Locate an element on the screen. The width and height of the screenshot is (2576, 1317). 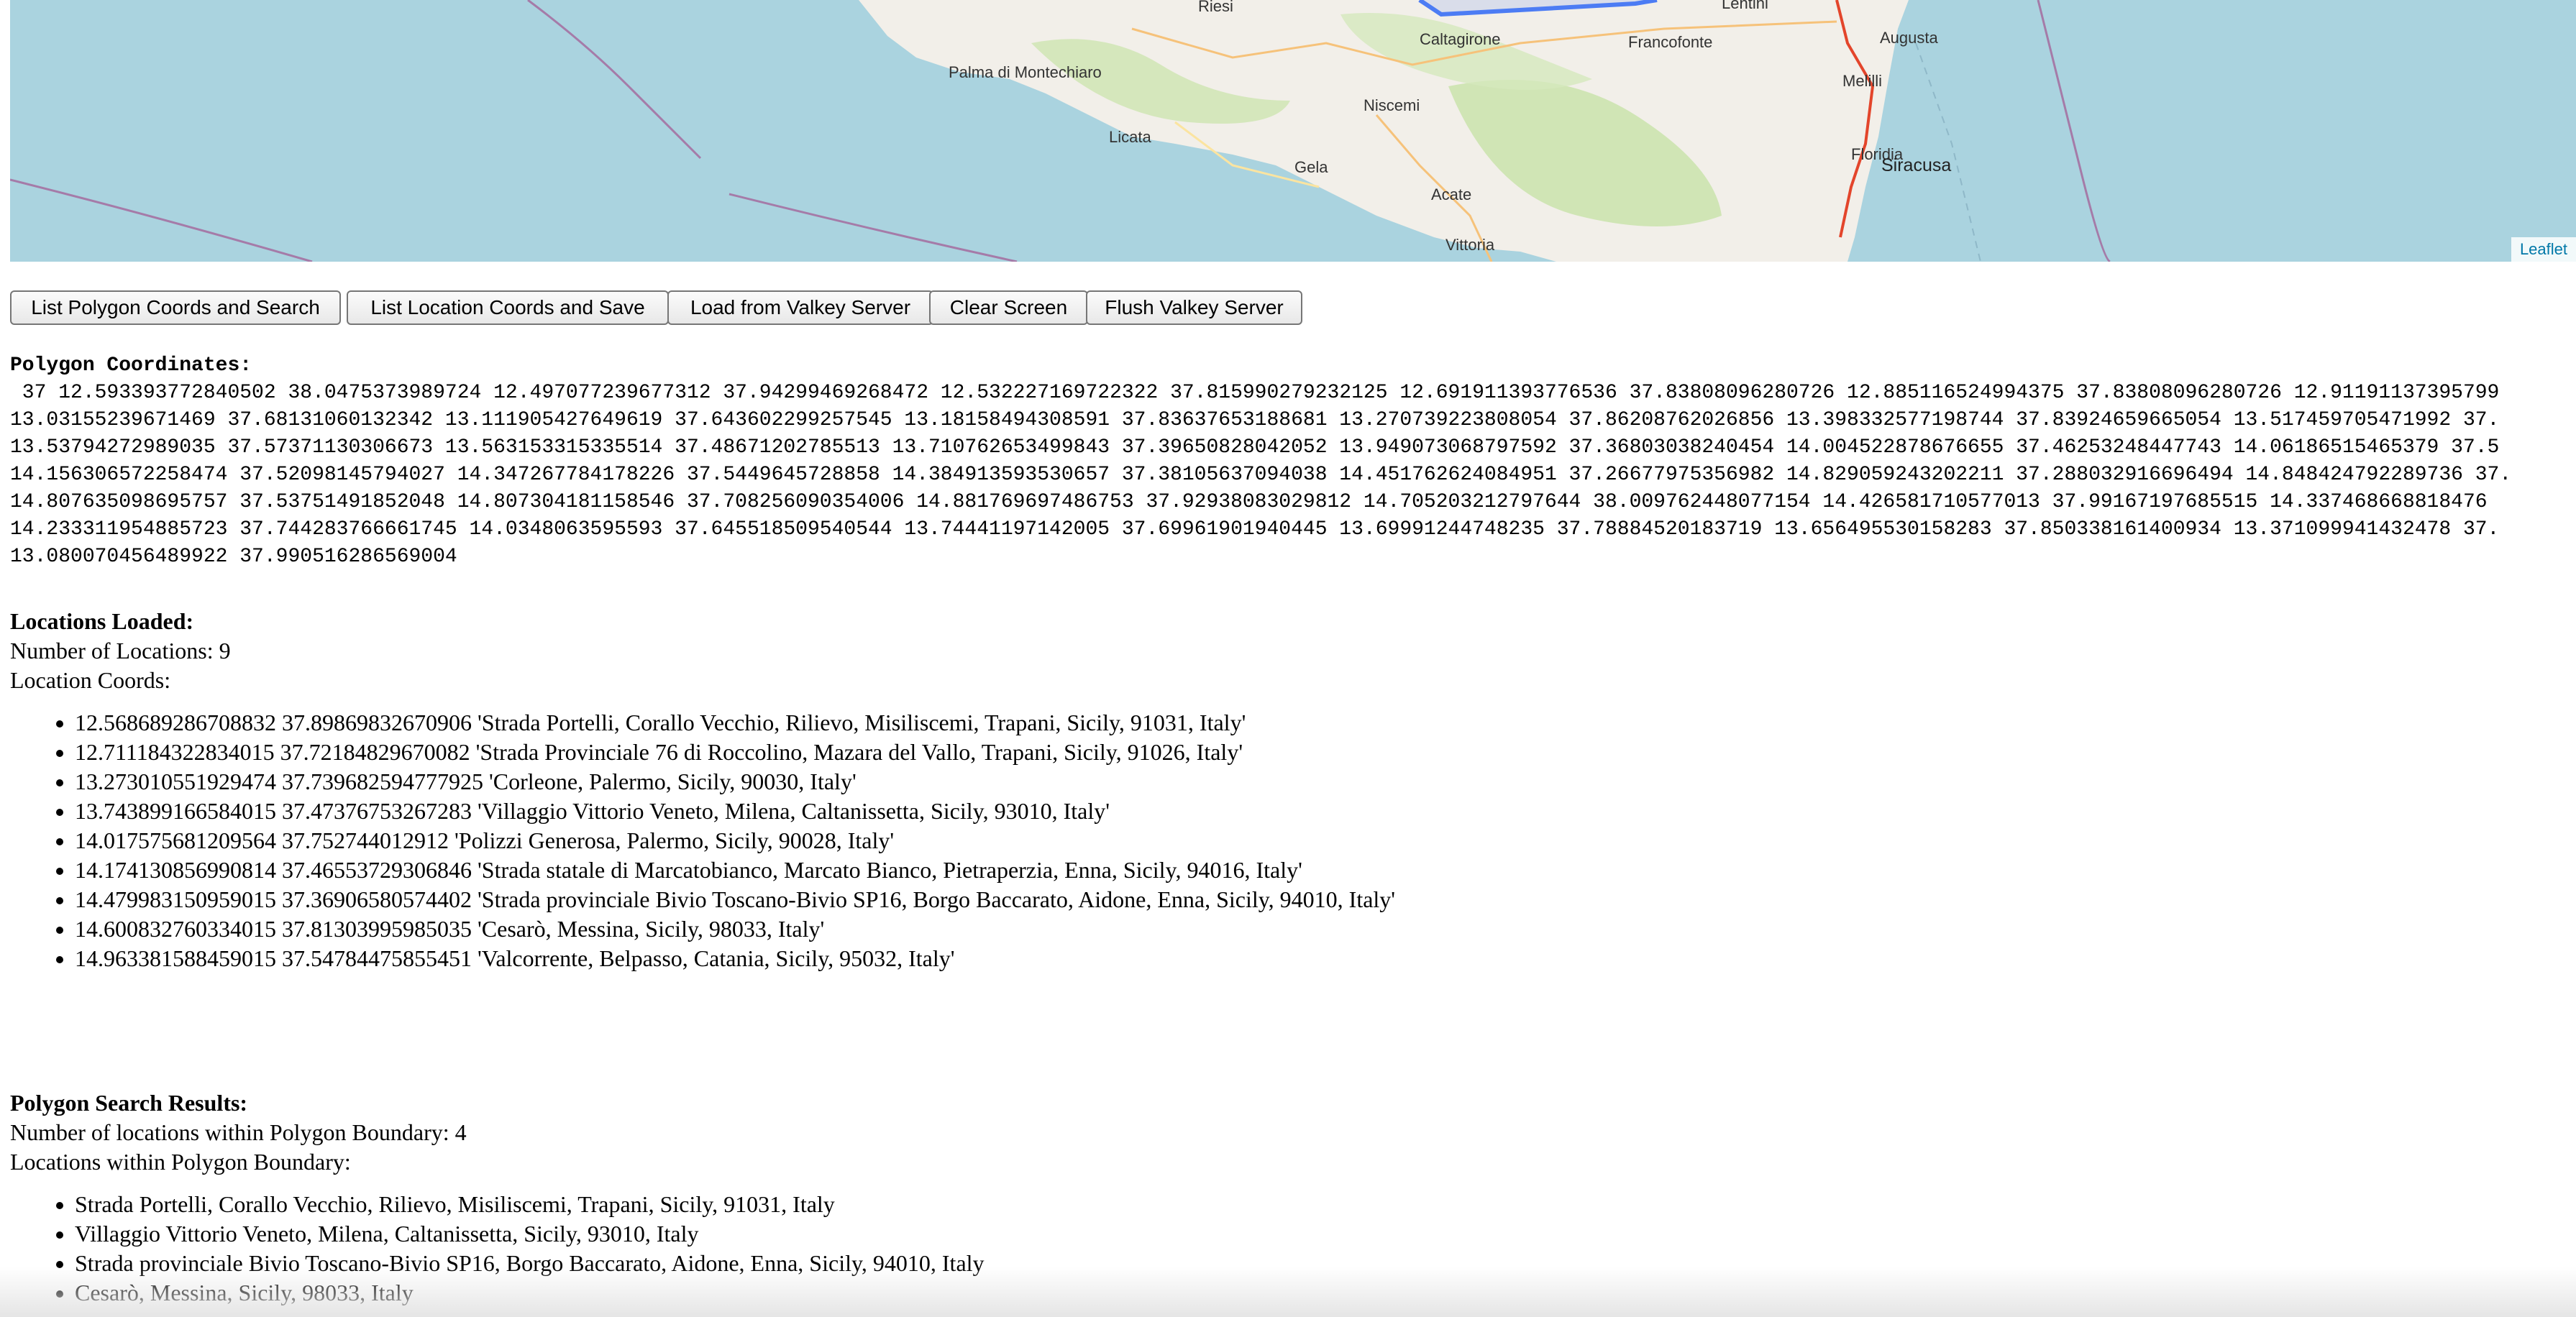
polygon-search-heading: Polygon Search Results: is located at coordinates (129, 1103).